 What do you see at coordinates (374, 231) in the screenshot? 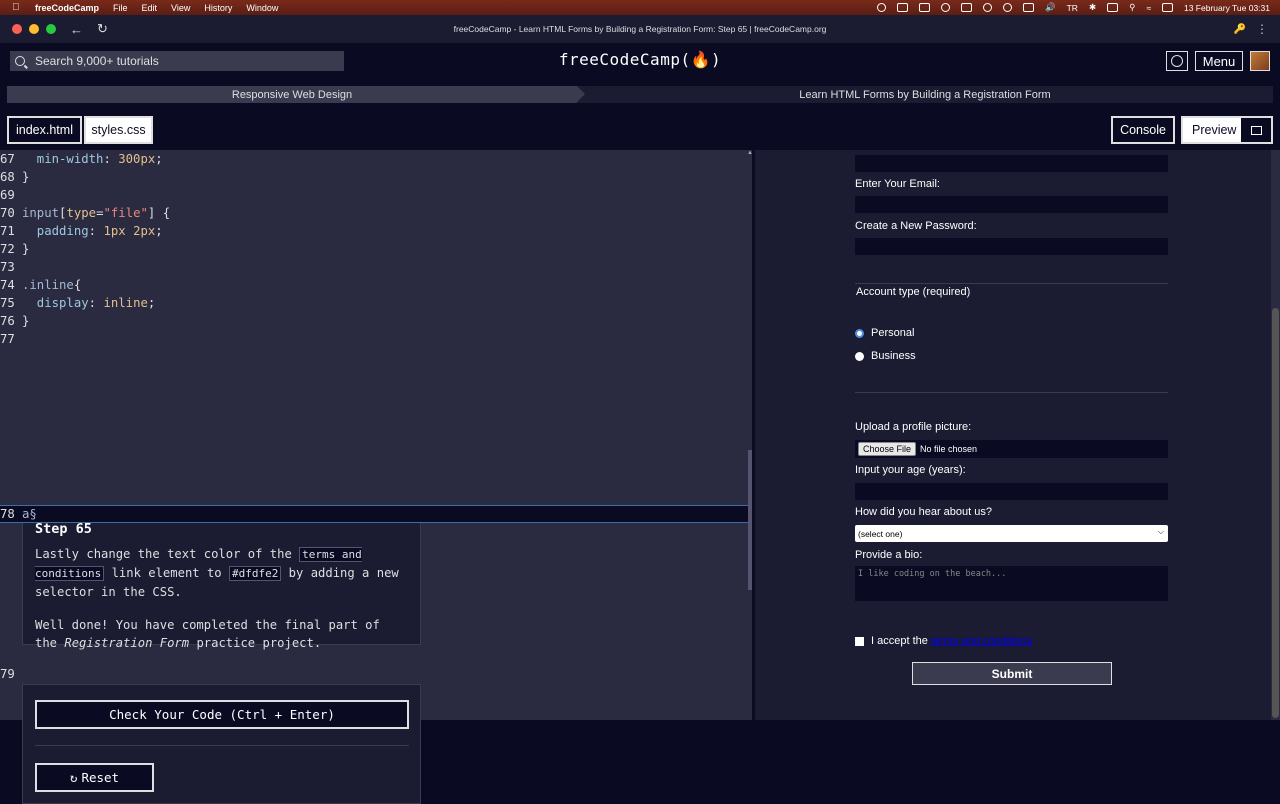
I see `code-line: 71 padding: 1px 2px;` at bounding box center [374, 231].